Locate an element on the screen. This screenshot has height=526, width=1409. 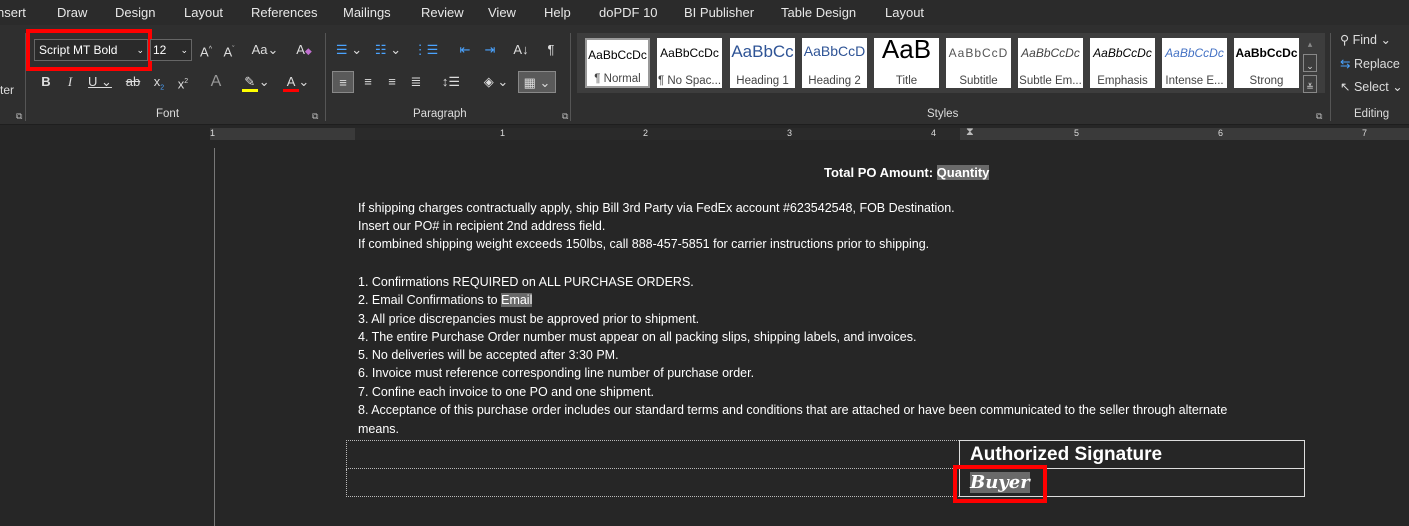
replace-button: ⇆ Replace is located at coordinates (1370, 63).